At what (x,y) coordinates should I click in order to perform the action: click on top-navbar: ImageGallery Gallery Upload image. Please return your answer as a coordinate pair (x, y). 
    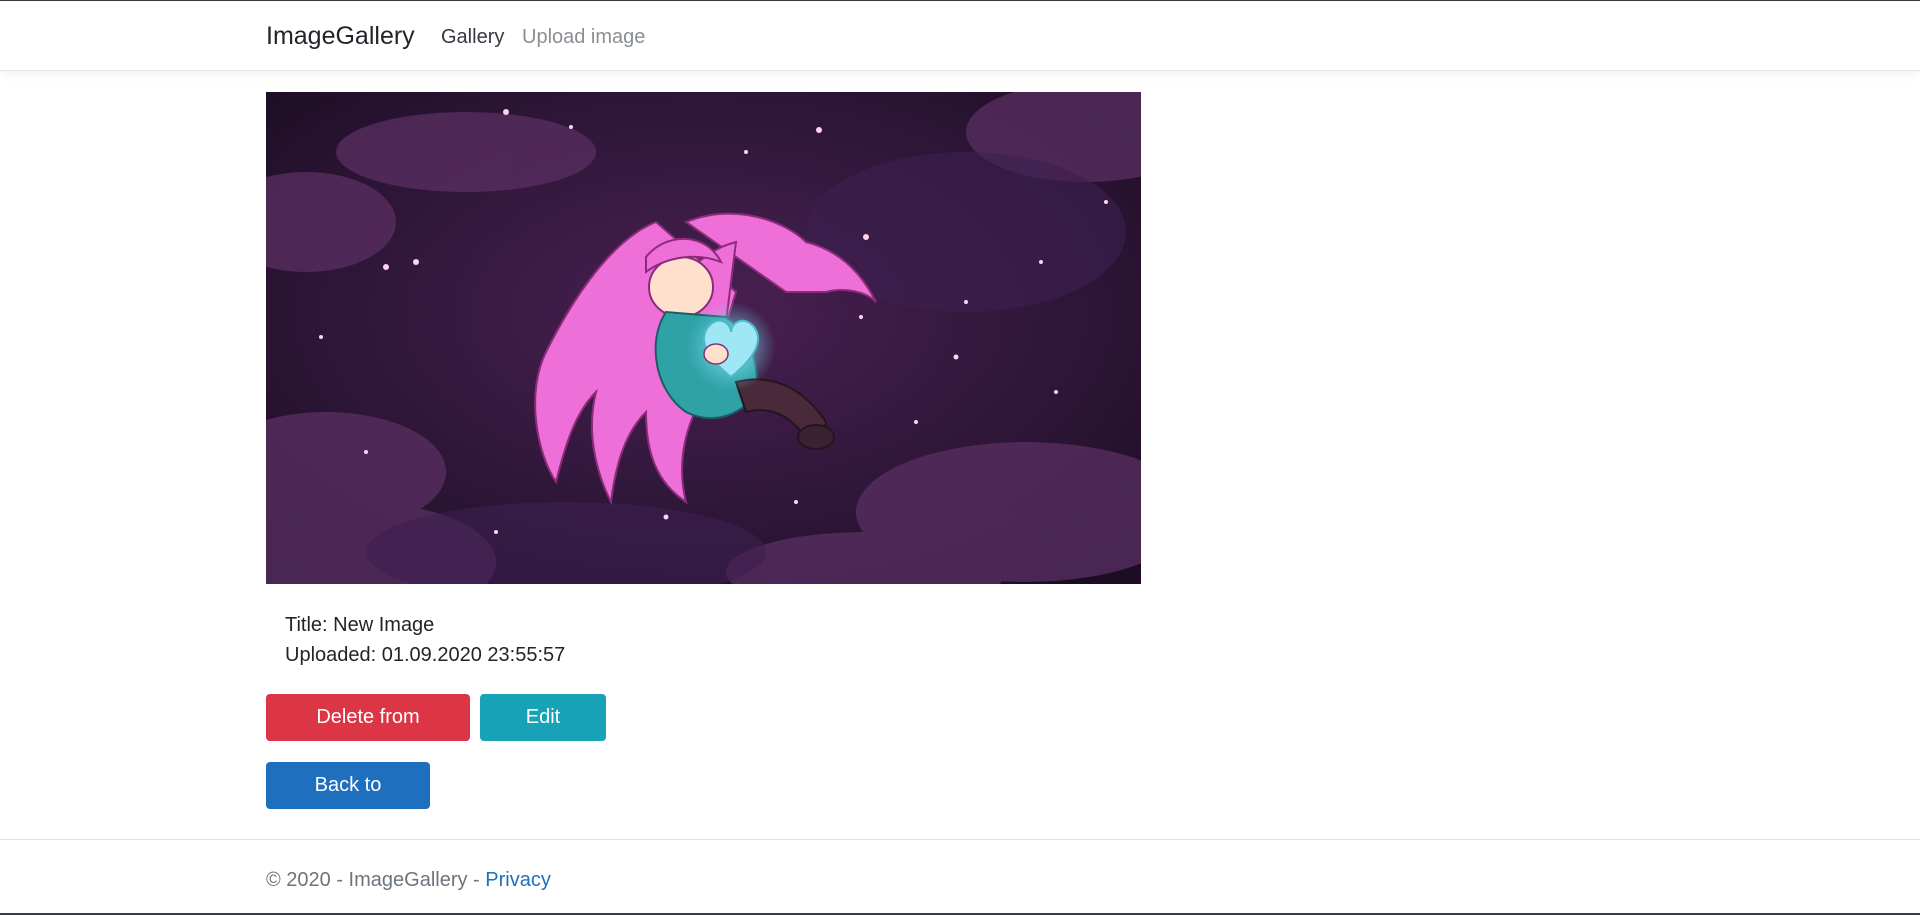
    Looking at the image, I should click on (960, 36).